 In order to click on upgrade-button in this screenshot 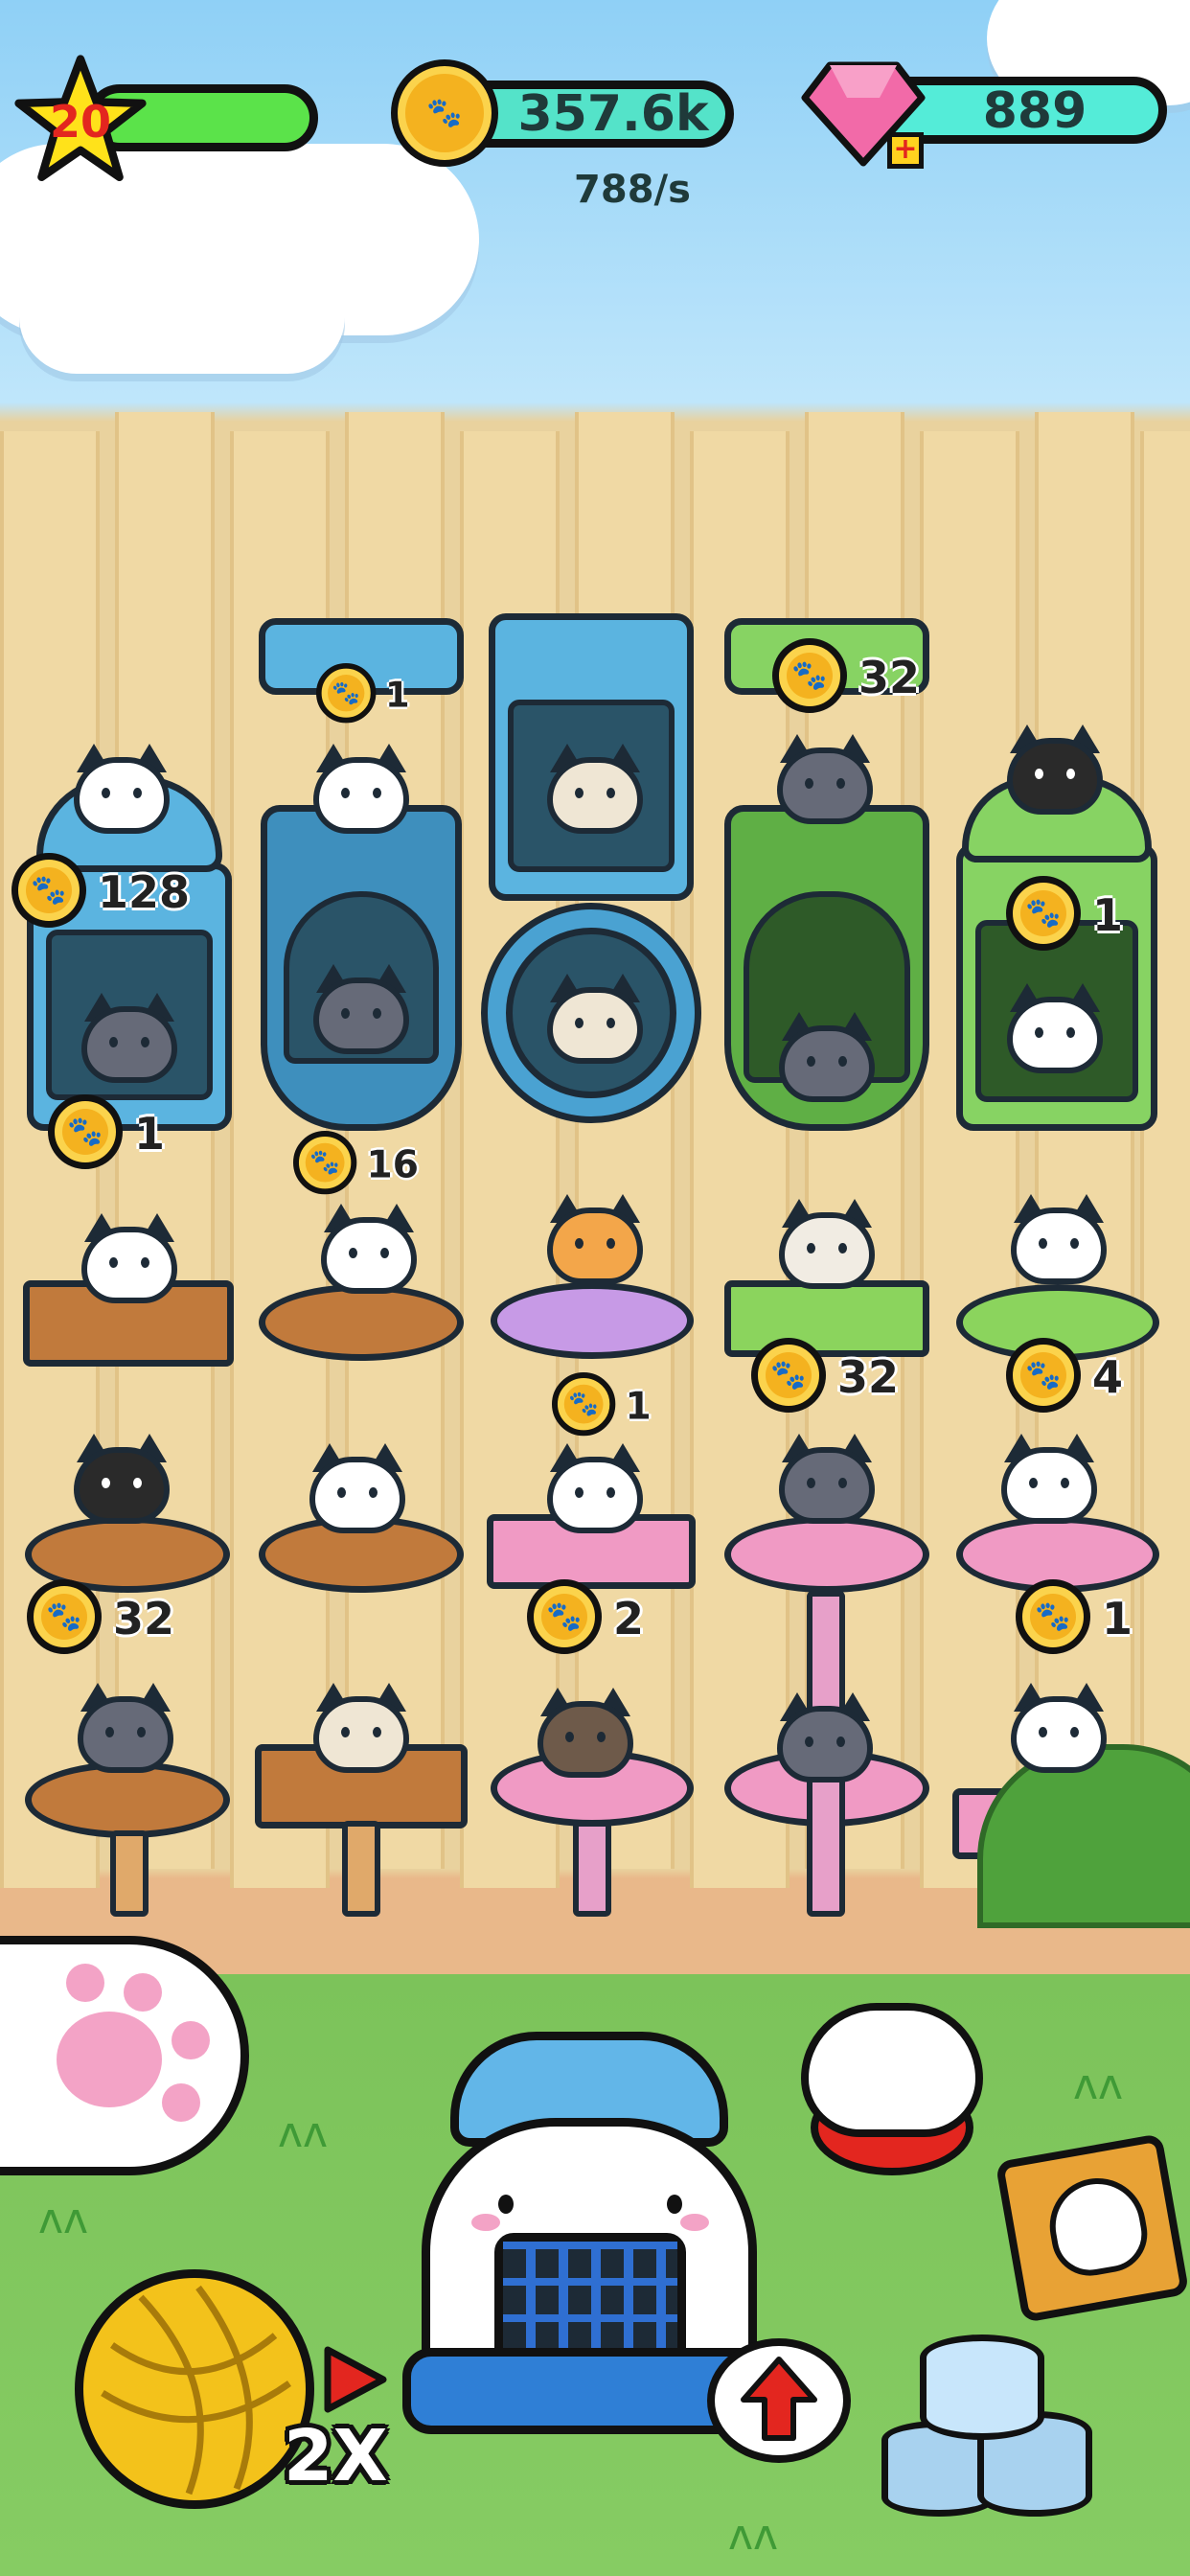, I will do `click(779, 2400)`.